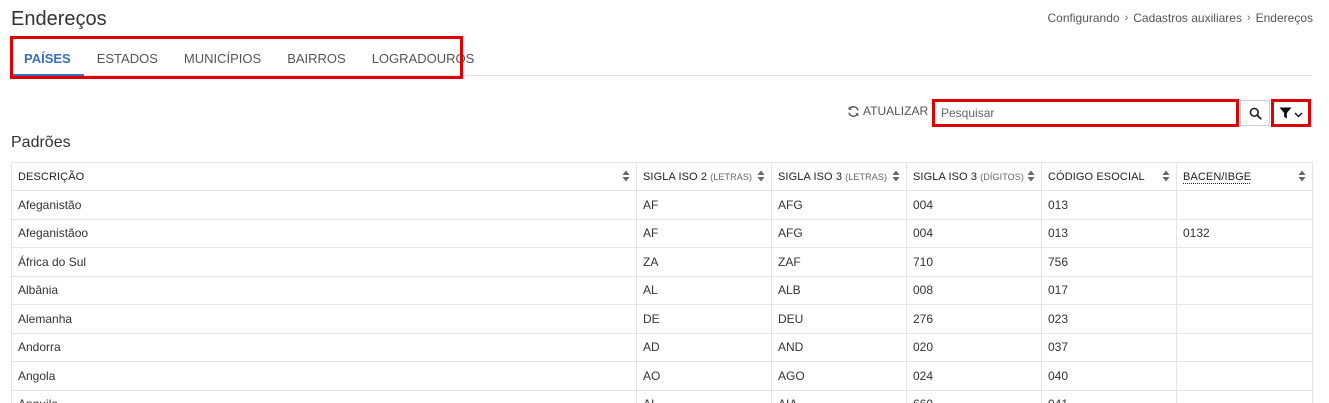 The height and width of the screenshot is (403, 1329). What do you see at coordinates (839, 262) in the screenshot?
I see `cell-iso3-letters: ZAF` at bounding box center [839, 262].